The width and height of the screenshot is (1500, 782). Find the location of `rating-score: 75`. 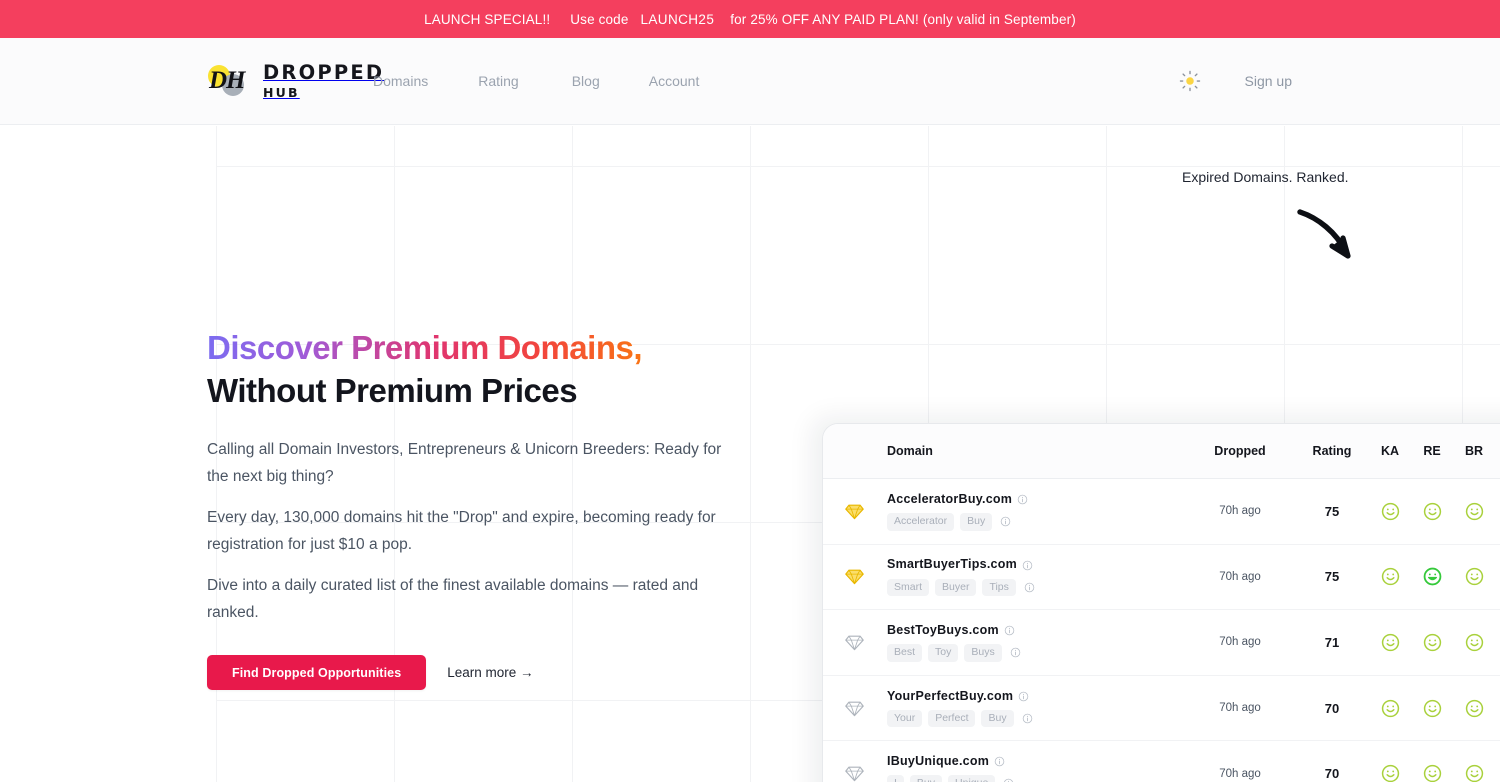

rating-score: 75 is located at coordinates (1332, 577).